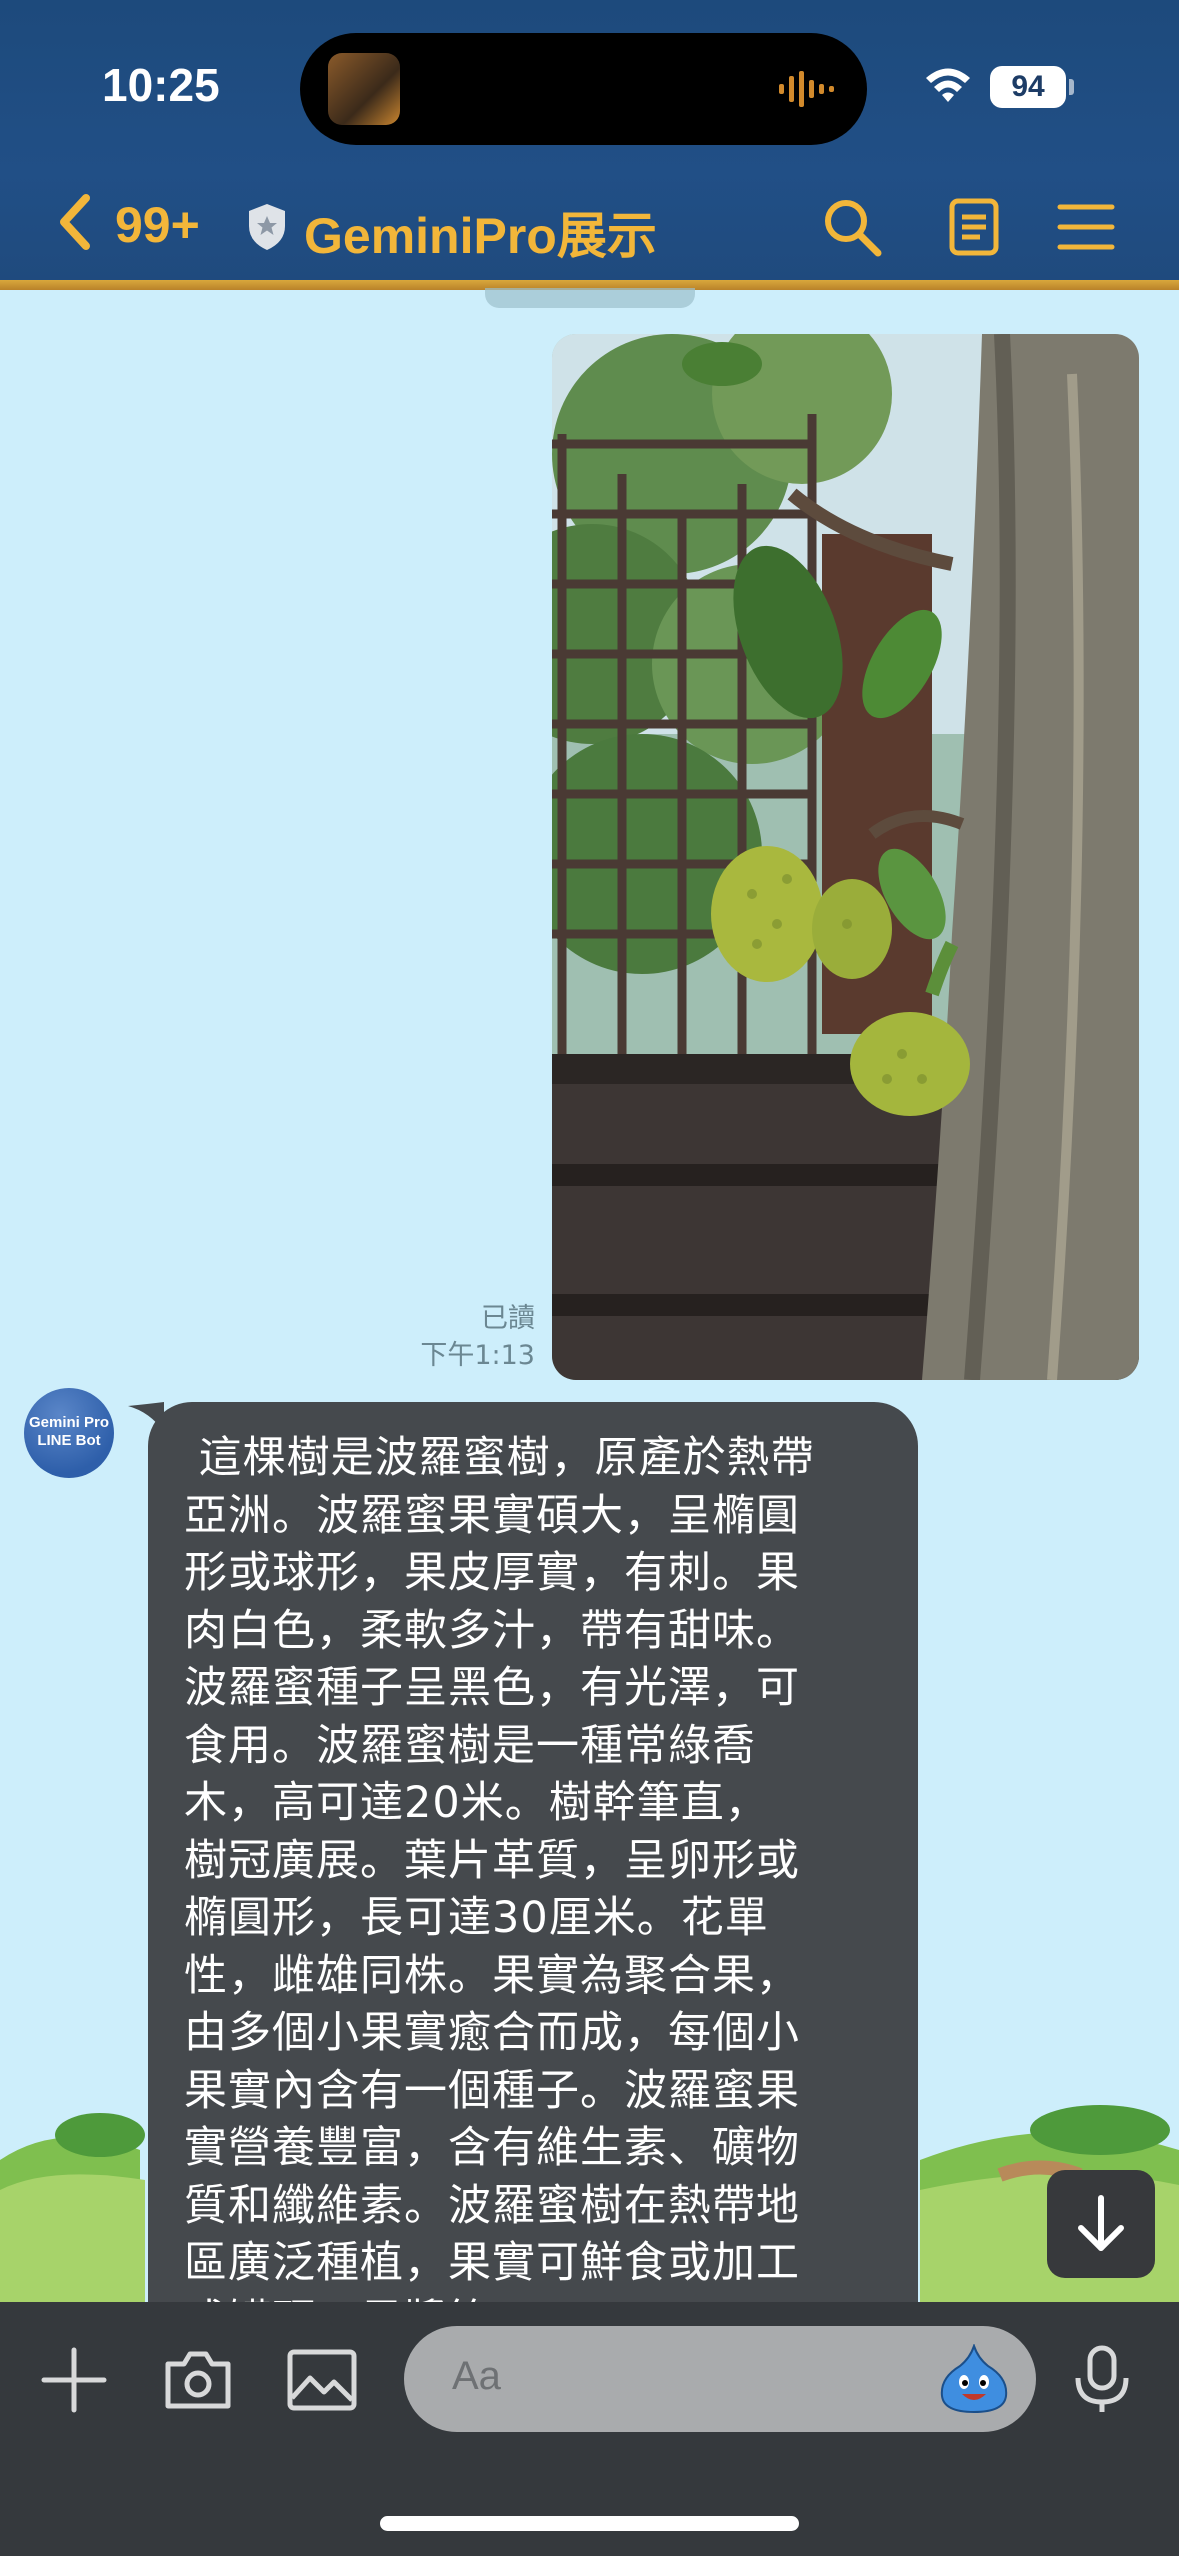 This screenshot has width=1179, height=2556. What do you see at coordinates (1028, 87) in the screenshot?
I see `battery-indicator: 94` at bounding box center [1028, 87].